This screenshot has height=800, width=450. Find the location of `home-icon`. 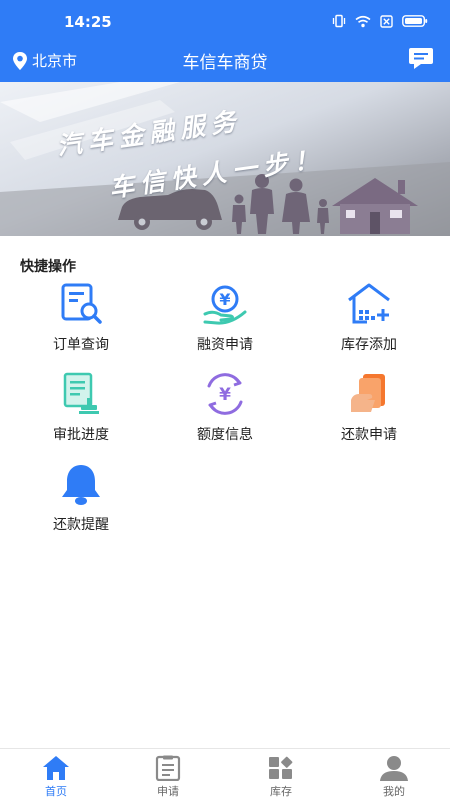

home-icon is located at coordinates (56, 768).